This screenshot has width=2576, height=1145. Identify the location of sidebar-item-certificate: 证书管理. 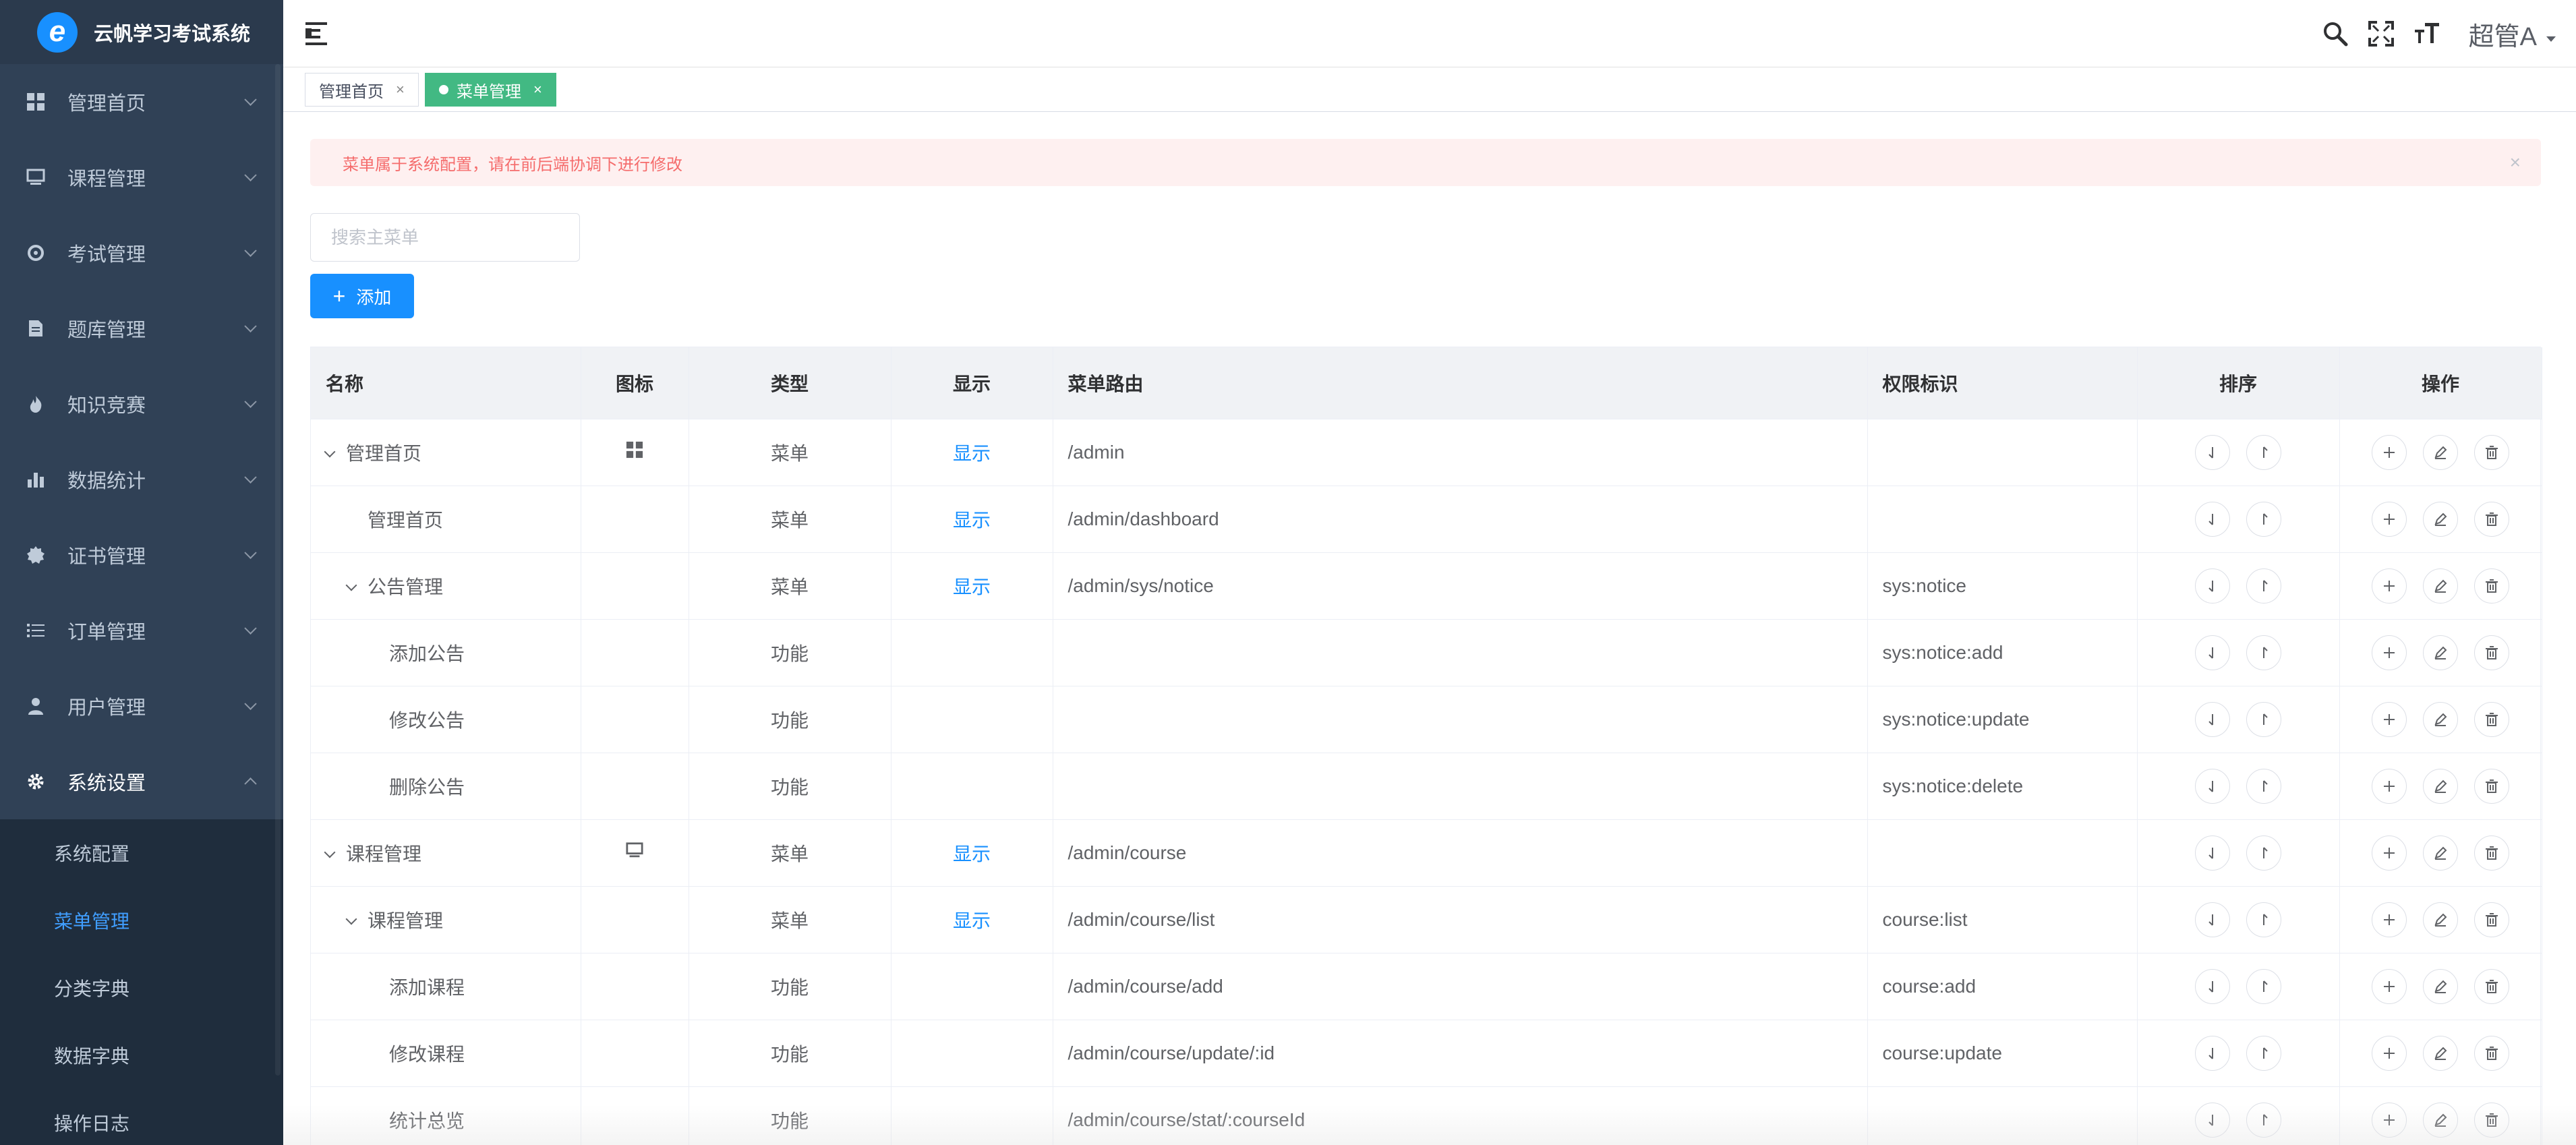
(142, 555).